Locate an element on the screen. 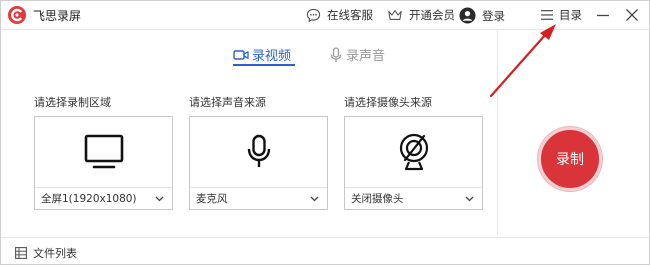 This screenshot has height=265, width=650. online-support-button: 在线客服 is located at coordinates (339, 15).